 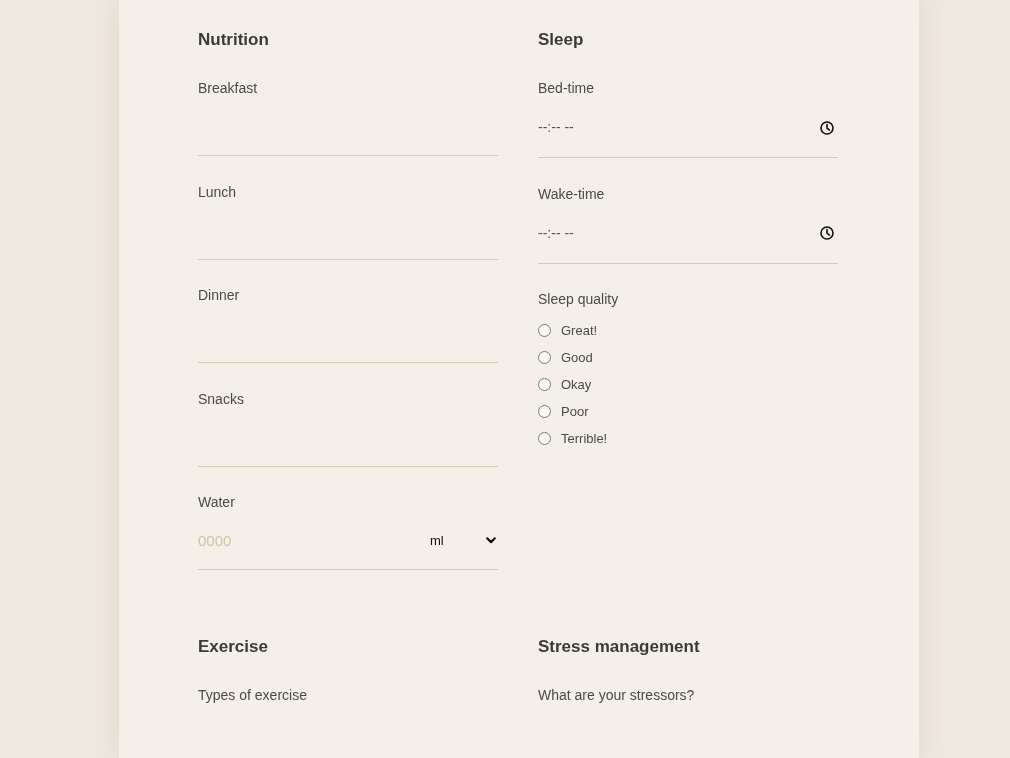 I want to click on radio-label: Great!, so click(x=579, y=330).